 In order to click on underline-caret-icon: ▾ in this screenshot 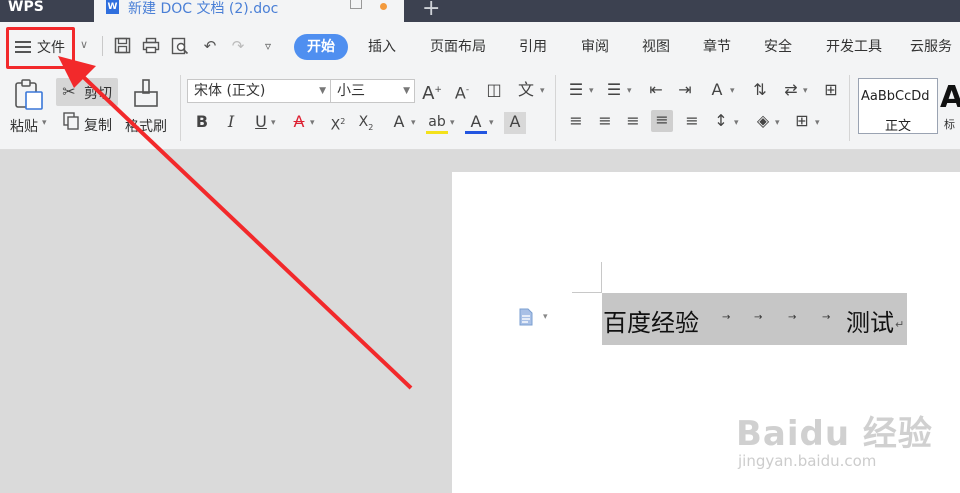, I will do `click(273, 123)`.